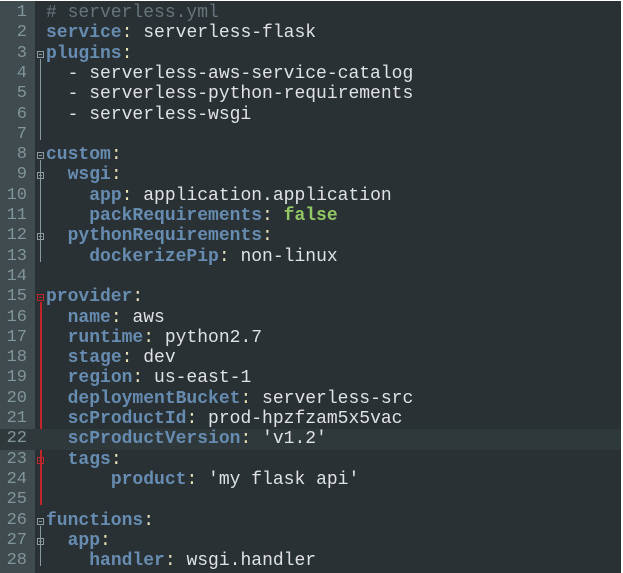  What do you see at coordinates (16, 337) in the screenshot?
I see `line-number: 17` at bounding box center [16, 337].